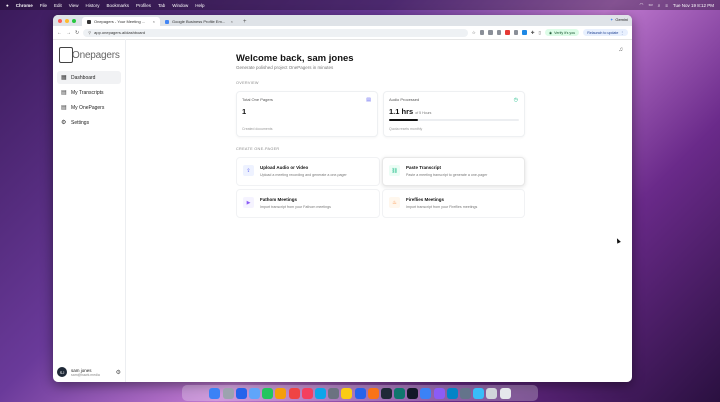  Describe the element at coordinates (268, 393) in the screenshot. I see `messages-icon` at that location.